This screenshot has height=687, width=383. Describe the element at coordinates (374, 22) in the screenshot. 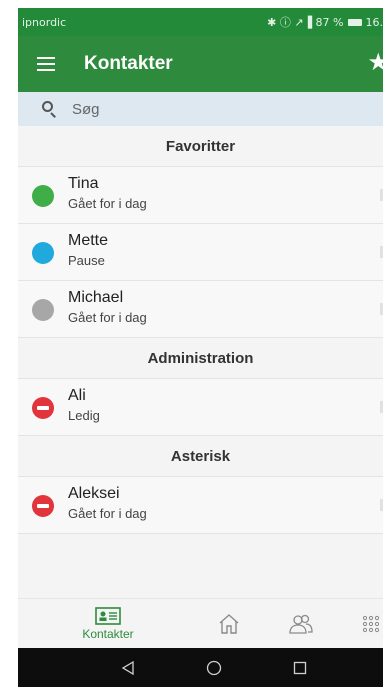

I see `status-time: 16.` at that location.